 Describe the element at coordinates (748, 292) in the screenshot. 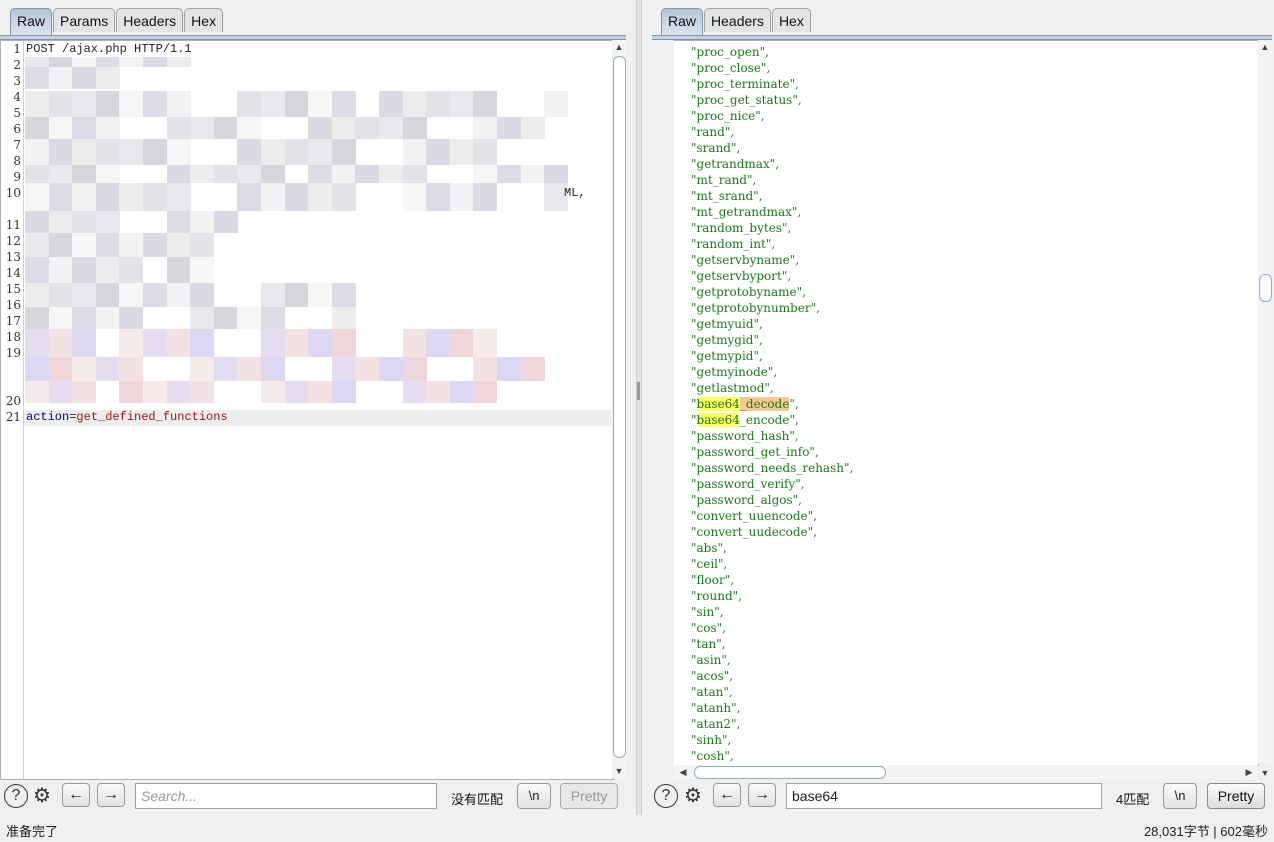

I see `response-line: "getprotobyname",` at that location.